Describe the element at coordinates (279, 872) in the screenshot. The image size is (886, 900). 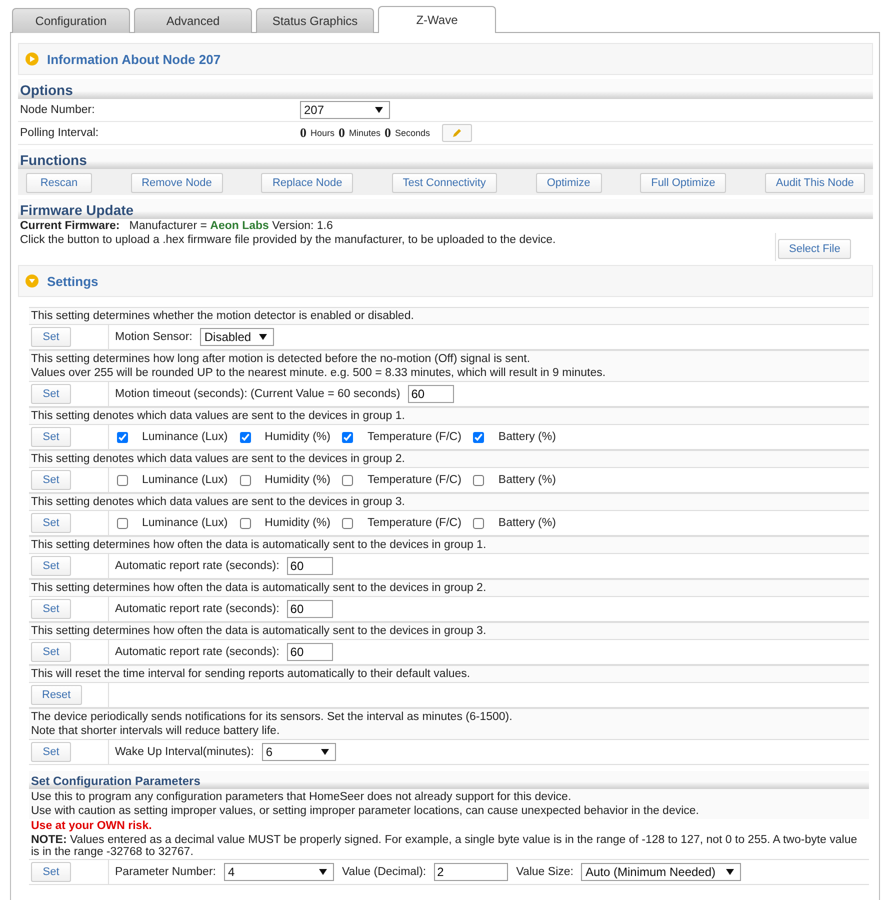
I see `dropdown: 4` at that location.